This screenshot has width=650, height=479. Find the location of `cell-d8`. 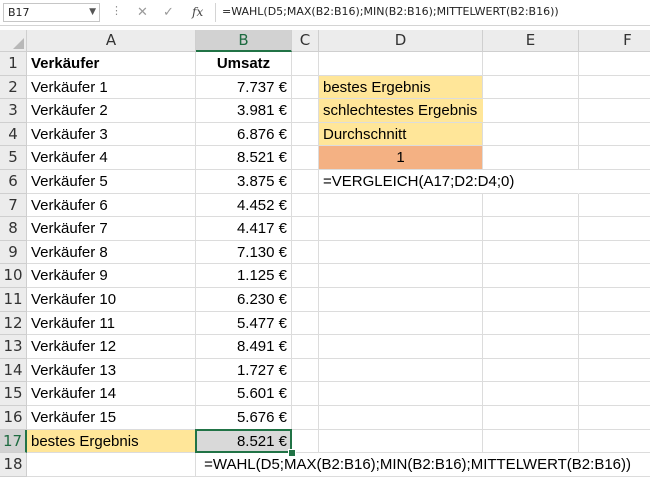

cell-d8 is located at coordinates (401, 229).